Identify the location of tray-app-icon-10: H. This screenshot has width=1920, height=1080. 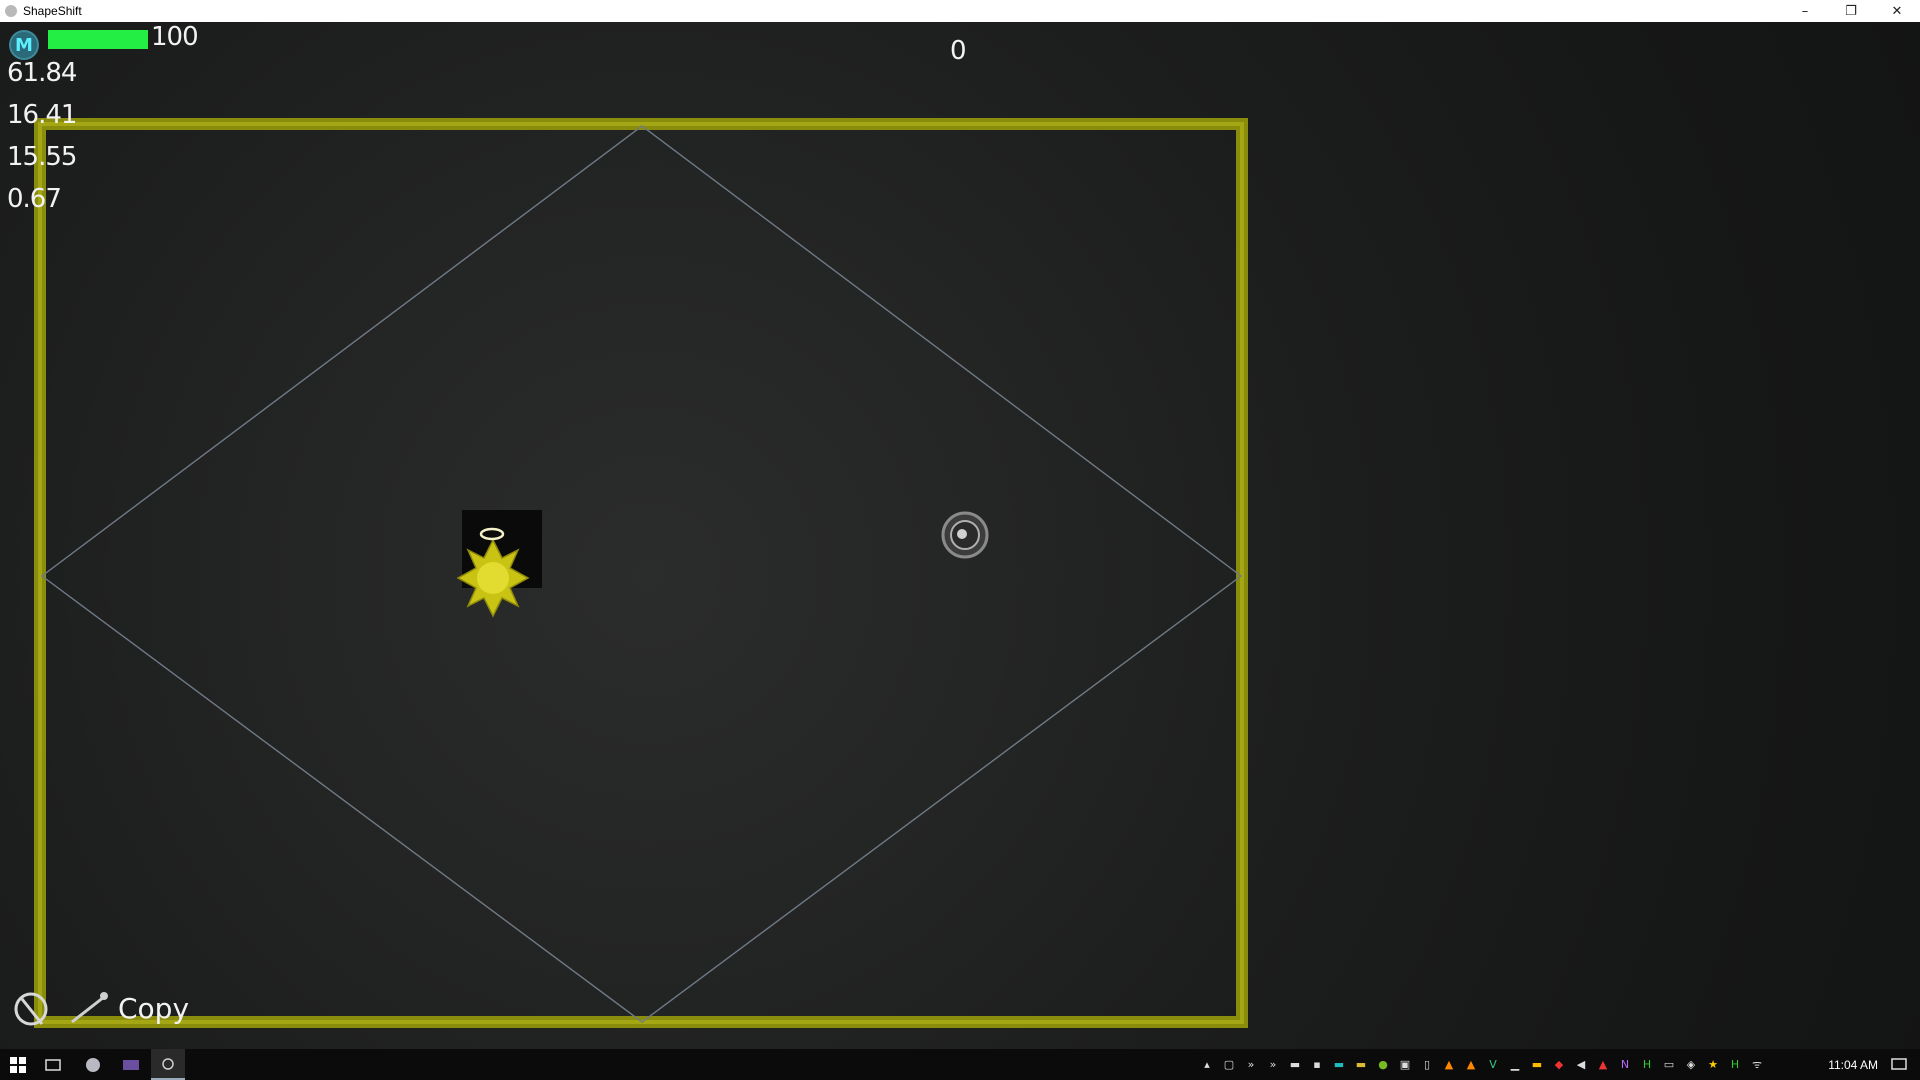
(1647, 1064).